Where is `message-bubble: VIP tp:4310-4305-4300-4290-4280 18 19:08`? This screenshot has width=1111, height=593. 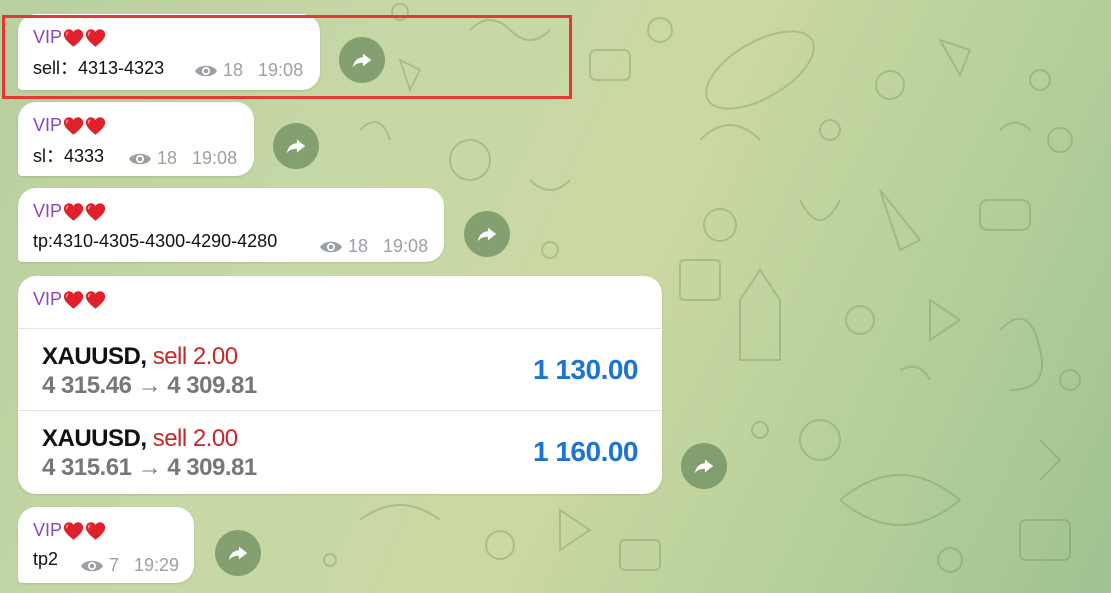 message-bubble: VIP tp:4310-4305-4300-4290-4280 18 19:08 is located at coordinates (231, 225).